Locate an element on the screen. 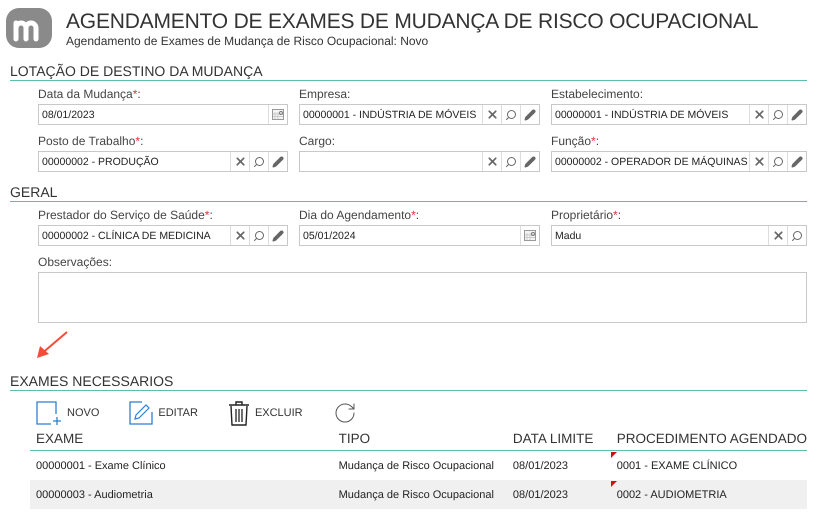 This screenshot has width=817, height=519. refresh-icon is located at coordinates (344, 413).